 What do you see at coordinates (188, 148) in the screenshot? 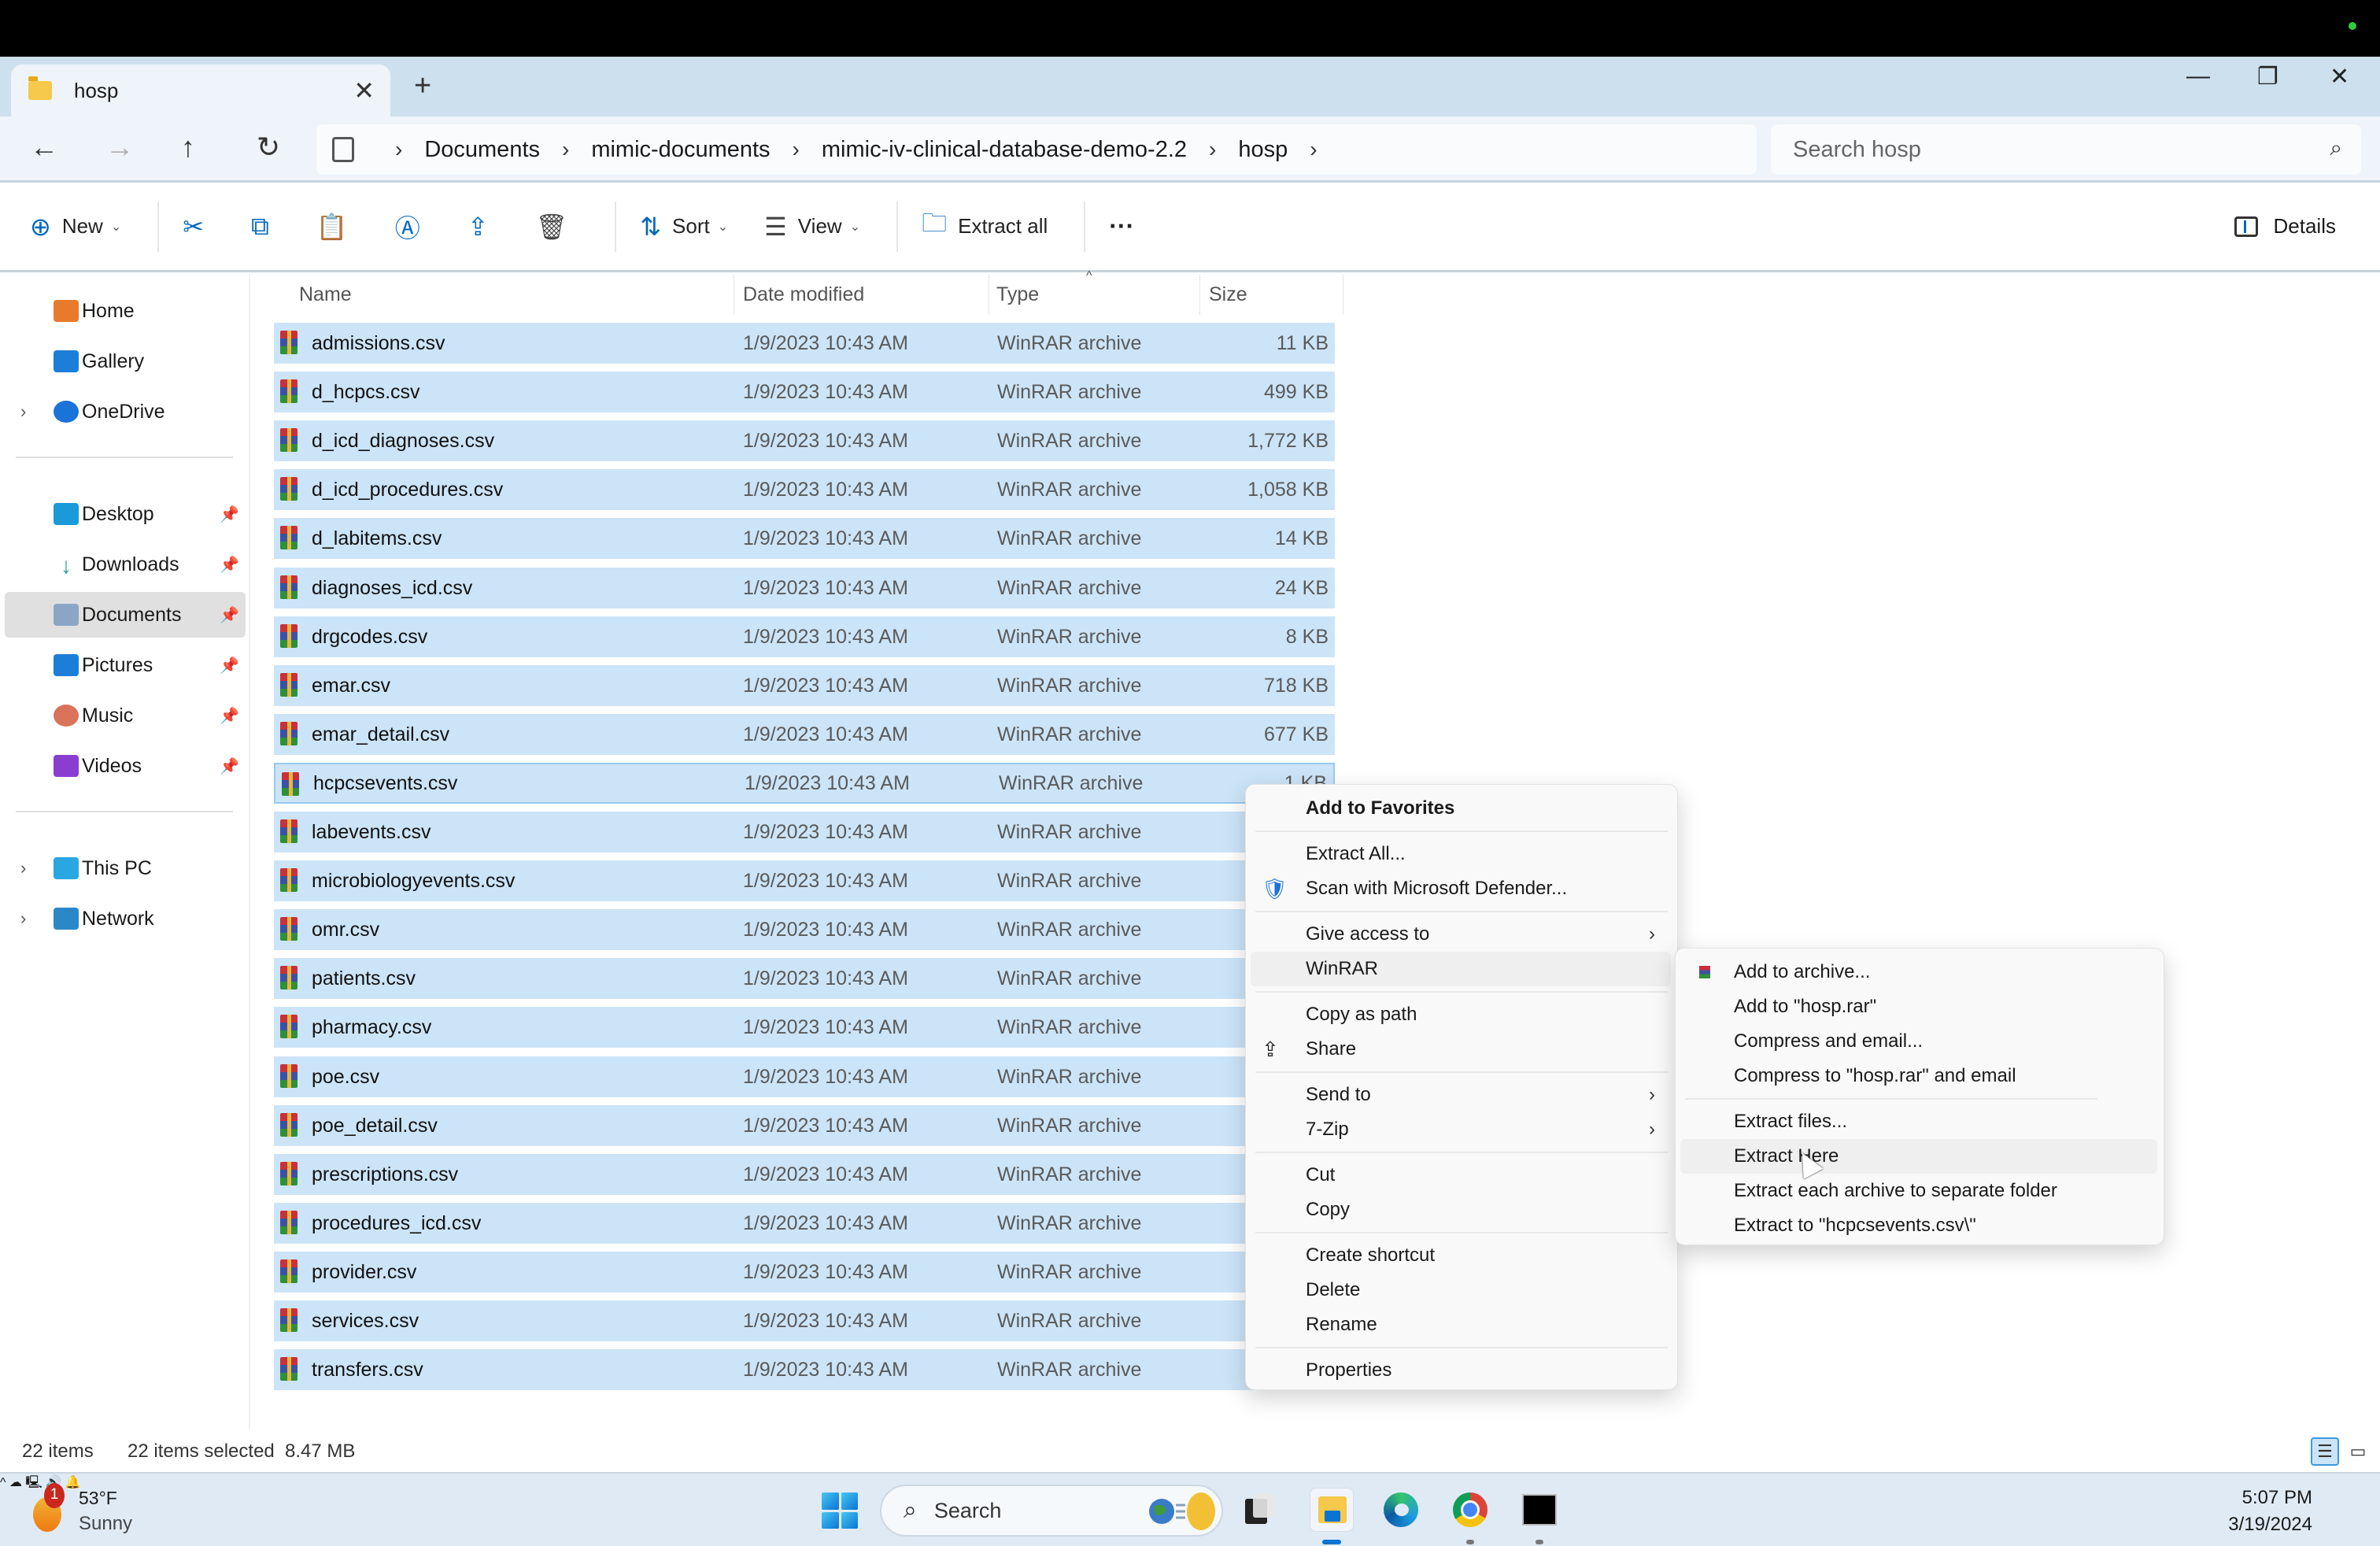
I see `up-arrow-icon: ↑` at bounding box center [188, 148].